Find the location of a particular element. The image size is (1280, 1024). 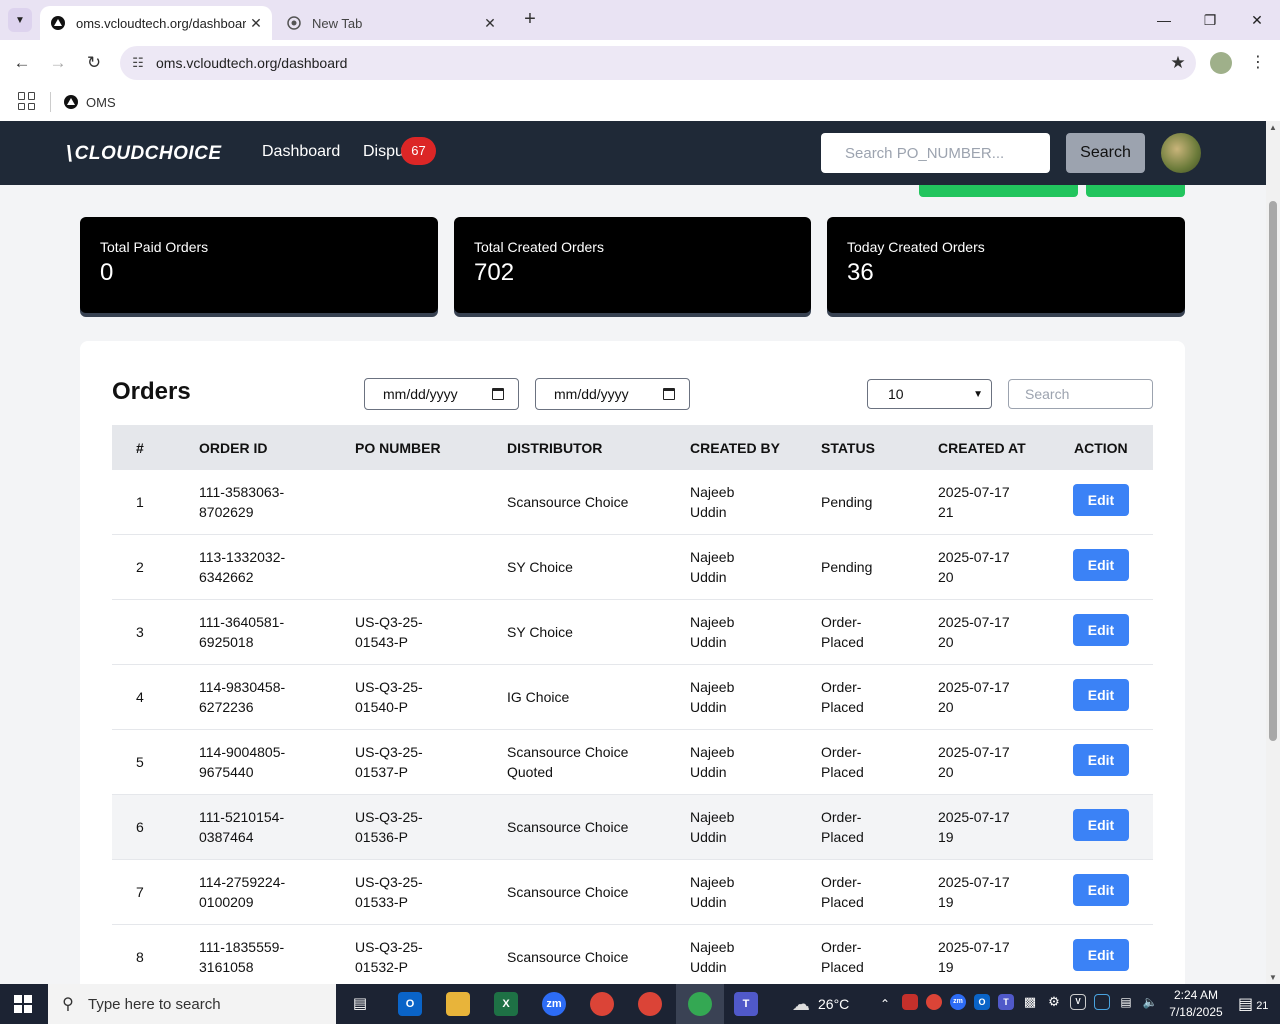

page-scrollbar: ▲ ▼ is located at coordinates (1273, 552).